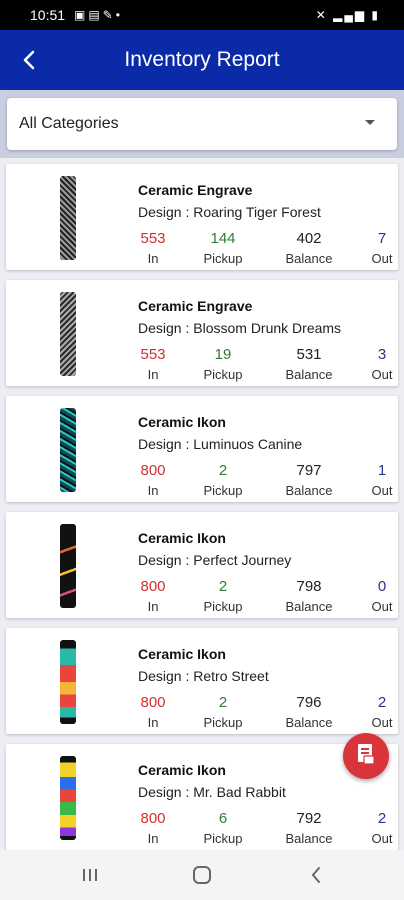  I want to click on stat-out-value: 7, so click(382, 238).